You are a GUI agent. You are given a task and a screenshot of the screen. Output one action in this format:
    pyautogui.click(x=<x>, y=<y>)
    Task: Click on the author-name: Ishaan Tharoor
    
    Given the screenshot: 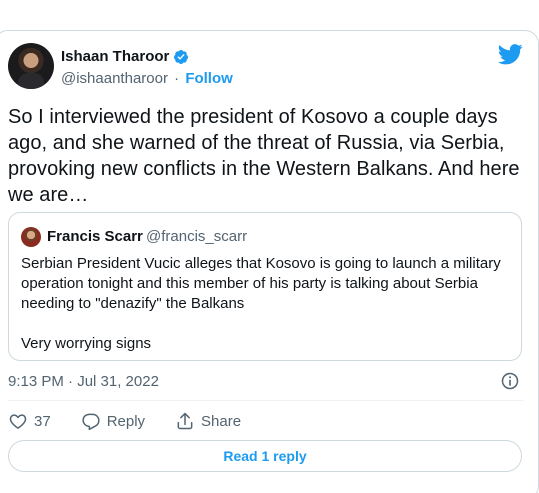 What is the action you would take?
    pyautogui.click(x=115, y=56)
    